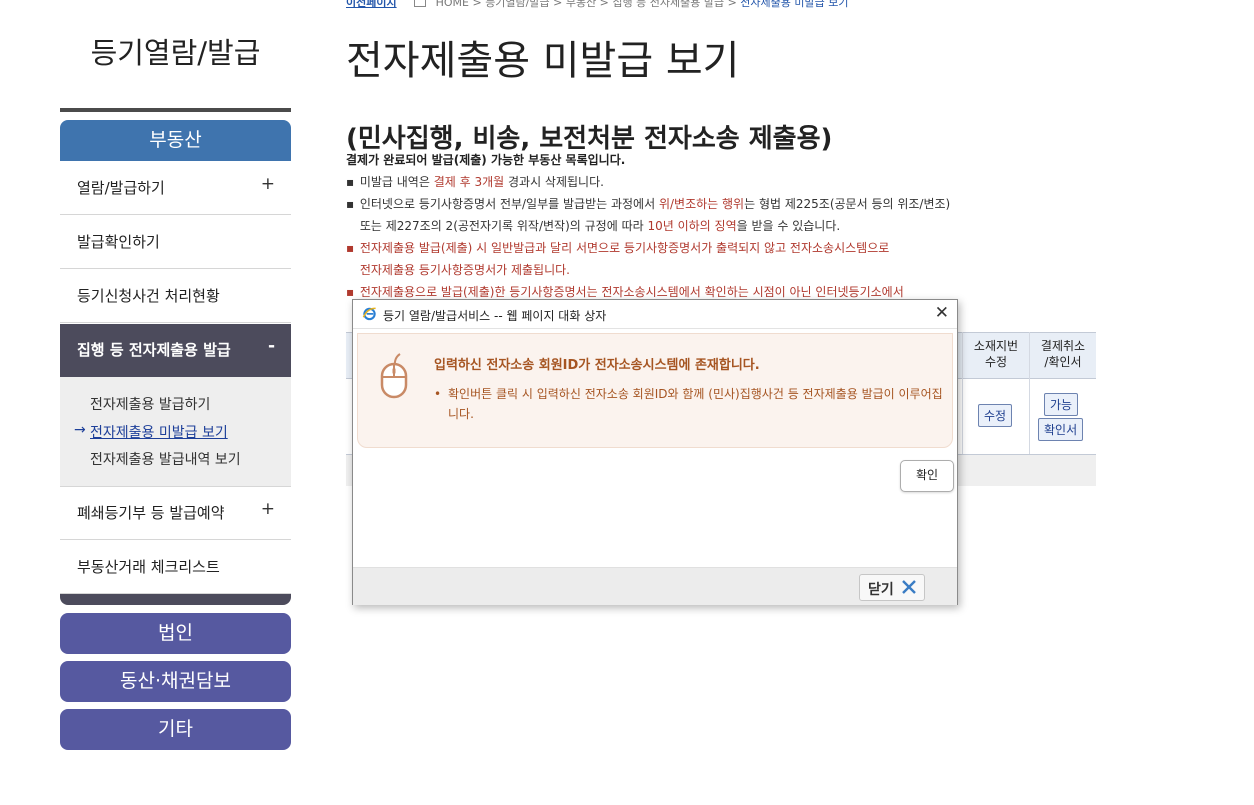  Describe the element at coordinates (394, 376) in the screenshot. I see `mouse-icon` at that location.